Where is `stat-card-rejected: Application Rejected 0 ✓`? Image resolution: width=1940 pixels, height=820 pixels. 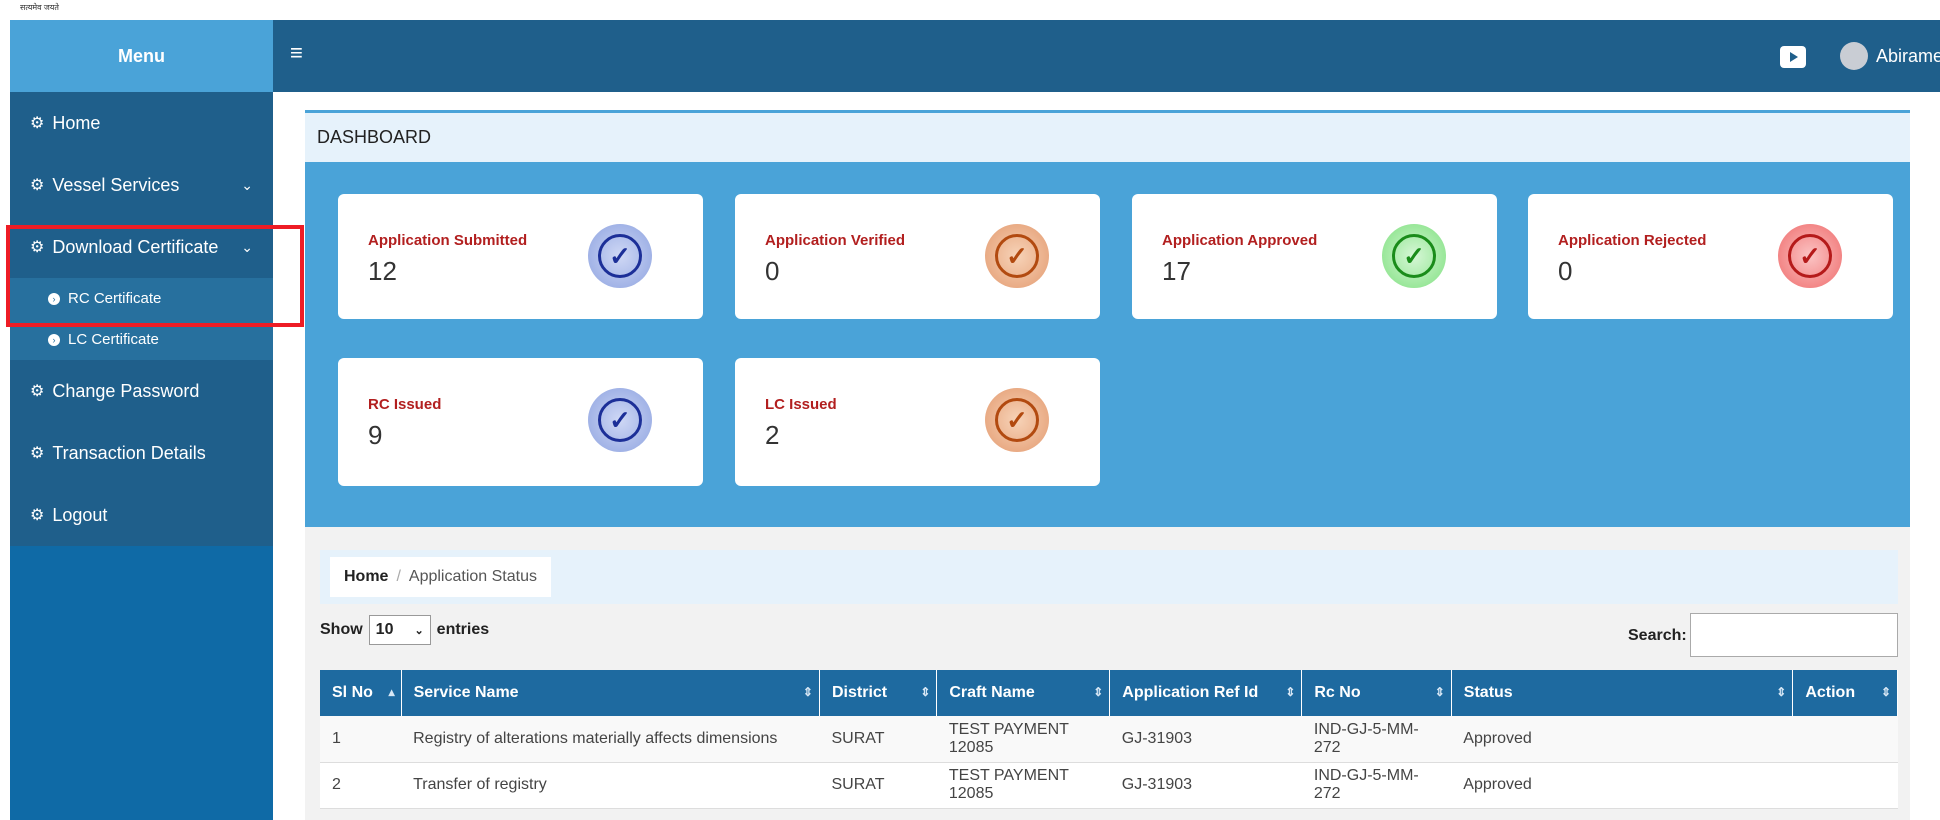
stat-card-rejected: Application Rejected 0 ✓ is located at coordinates (1710, 256).